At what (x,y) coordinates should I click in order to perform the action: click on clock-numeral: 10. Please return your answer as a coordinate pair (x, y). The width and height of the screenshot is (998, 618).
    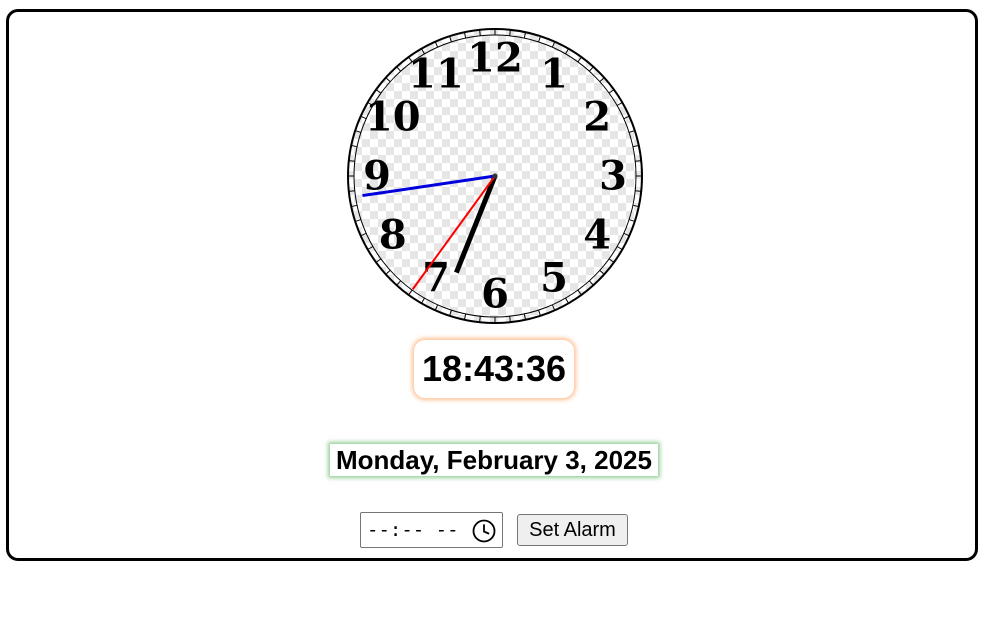
    Looking at the image, I should click on (393, 117).